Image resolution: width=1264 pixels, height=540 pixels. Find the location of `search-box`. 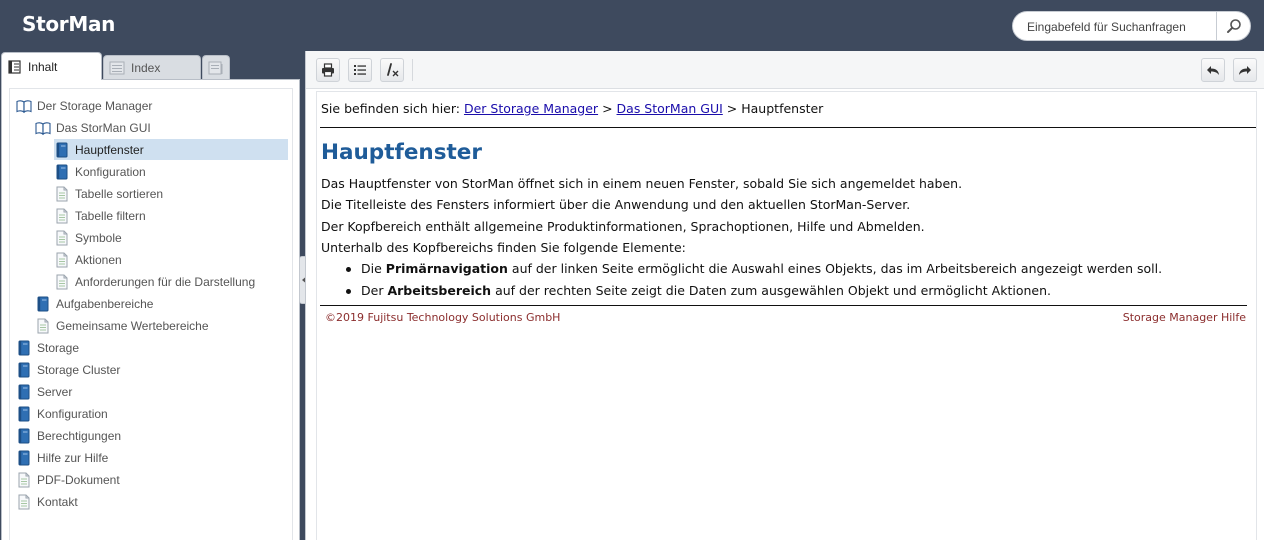

search-box is located at coordinates (1131, 26).